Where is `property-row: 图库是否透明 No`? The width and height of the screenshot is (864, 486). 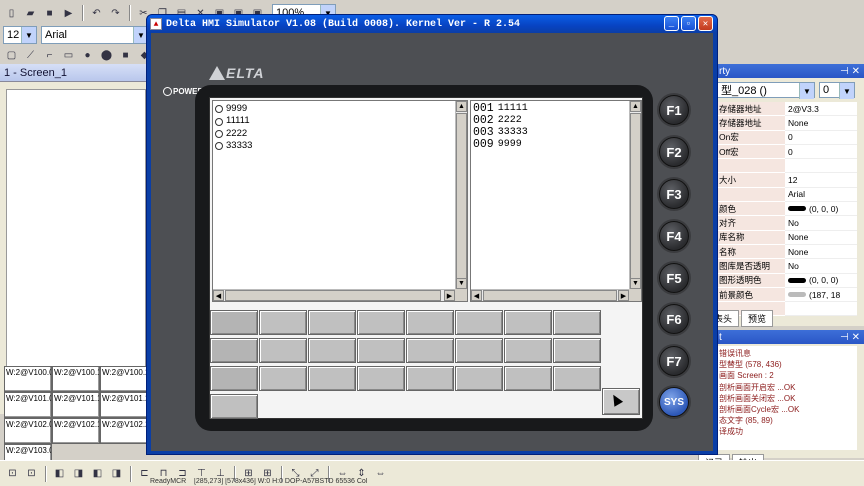 property-row: 图库是否透明 No is located at coordinates (787, 266).